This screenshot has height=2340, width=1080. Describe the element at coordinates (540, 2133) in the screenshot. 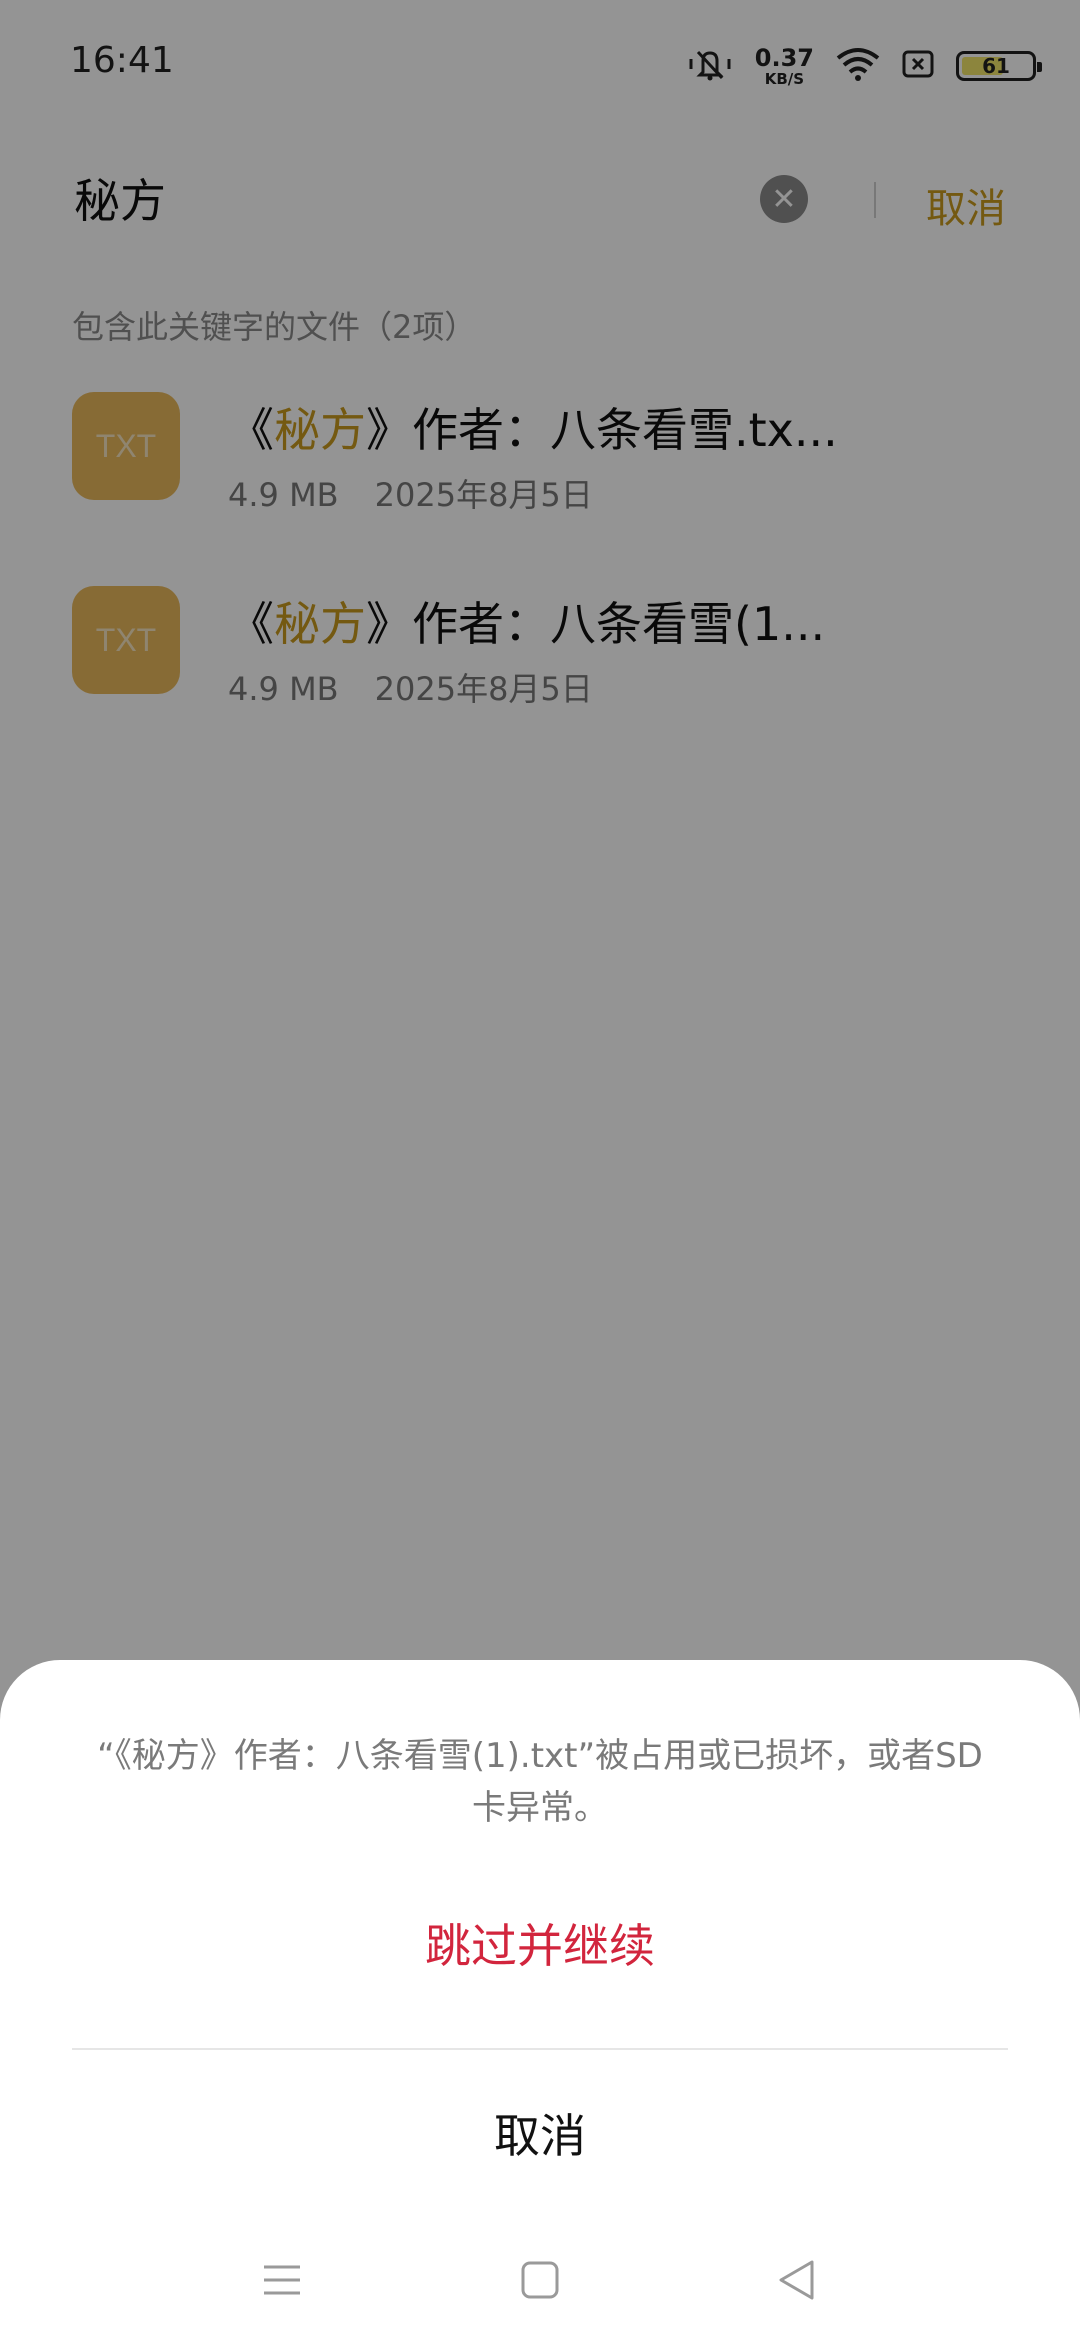

I see `dialog-cancel-button: 取消` at that location.